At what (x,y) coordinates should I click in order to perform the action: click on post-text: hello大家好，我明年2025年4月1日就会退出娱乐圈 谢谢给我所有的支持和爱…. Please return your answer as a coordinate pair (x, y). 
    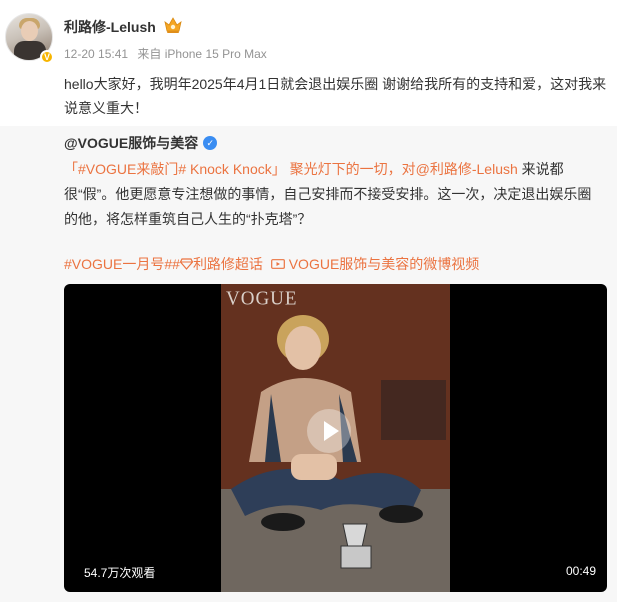
    Looking at the image, I should click on (335, 96).